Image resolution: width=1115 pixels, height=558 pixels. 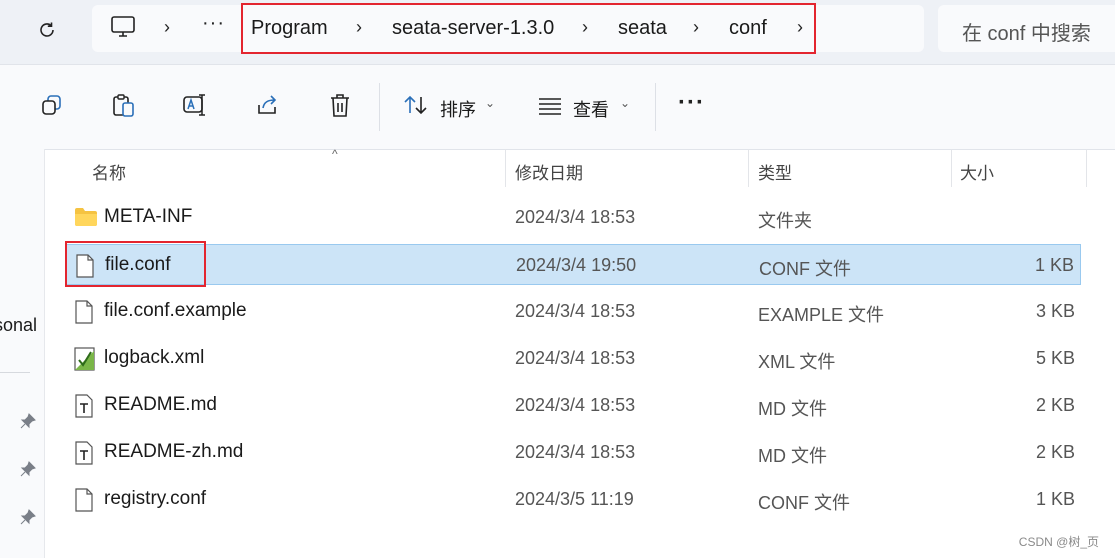 I want to click on sort-ascending-icon: ^, so click(x=335, y=154).